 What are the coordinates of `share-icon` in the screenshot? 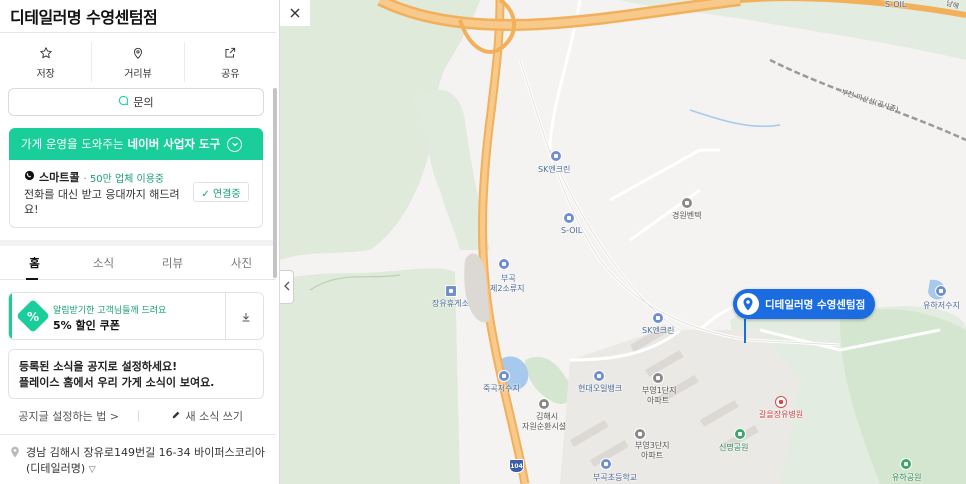 It's located at (230, 53).